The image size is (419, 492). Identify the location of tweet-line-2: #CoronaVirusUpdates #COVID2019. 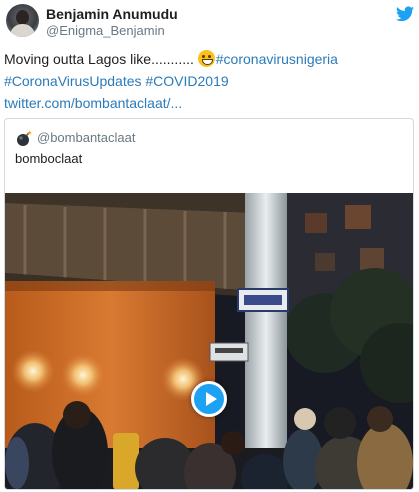
(209, 81).